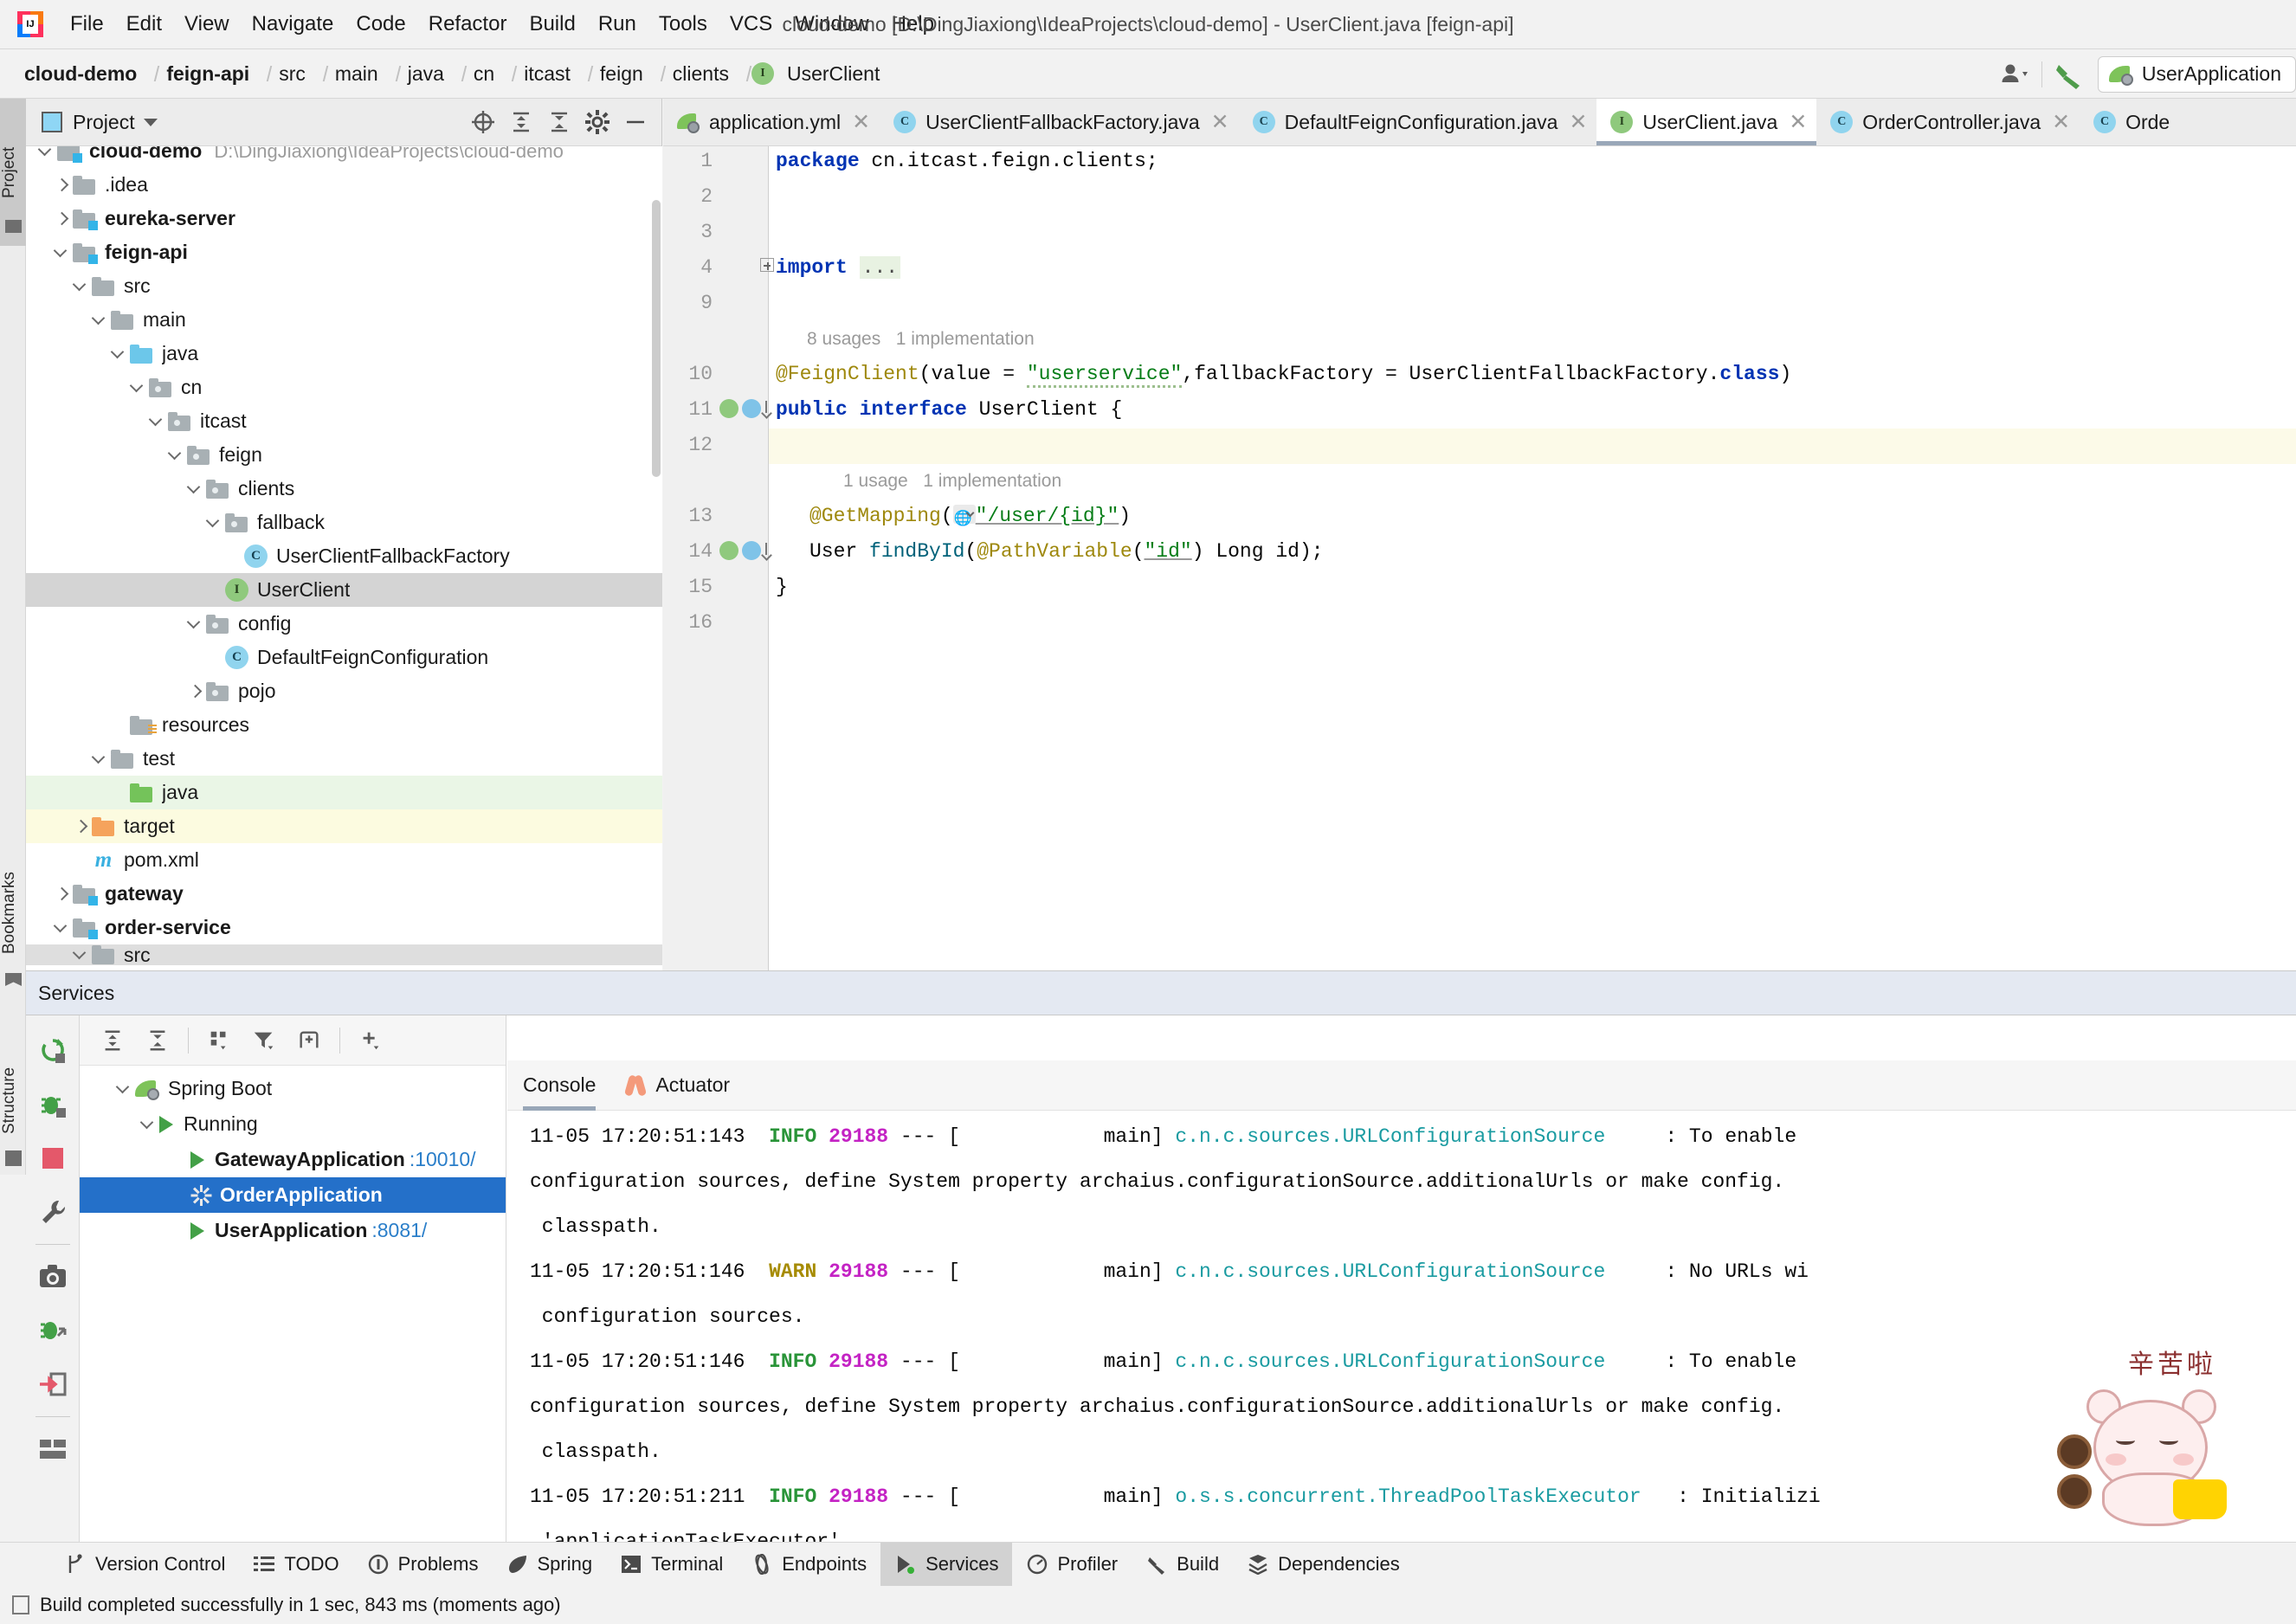  Describe the element at coordinates (344, 927) in the screenshot. I see `tree-row-order-service: order-service` at that location.